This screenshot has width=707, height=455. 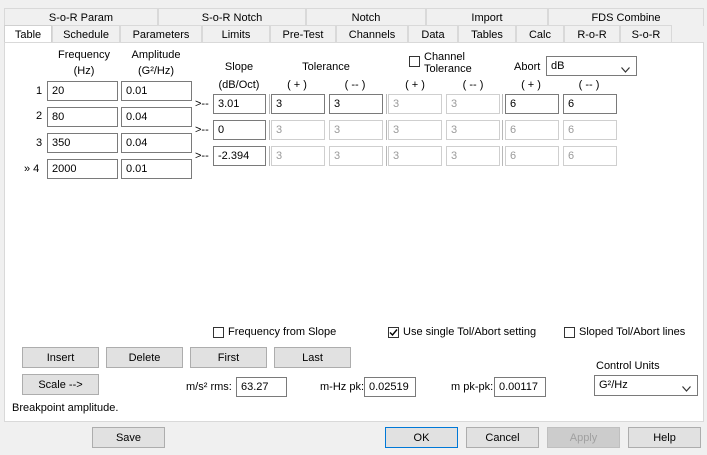 I want to click on control-units-select: G²/Hz, so click(x=646, y=385).